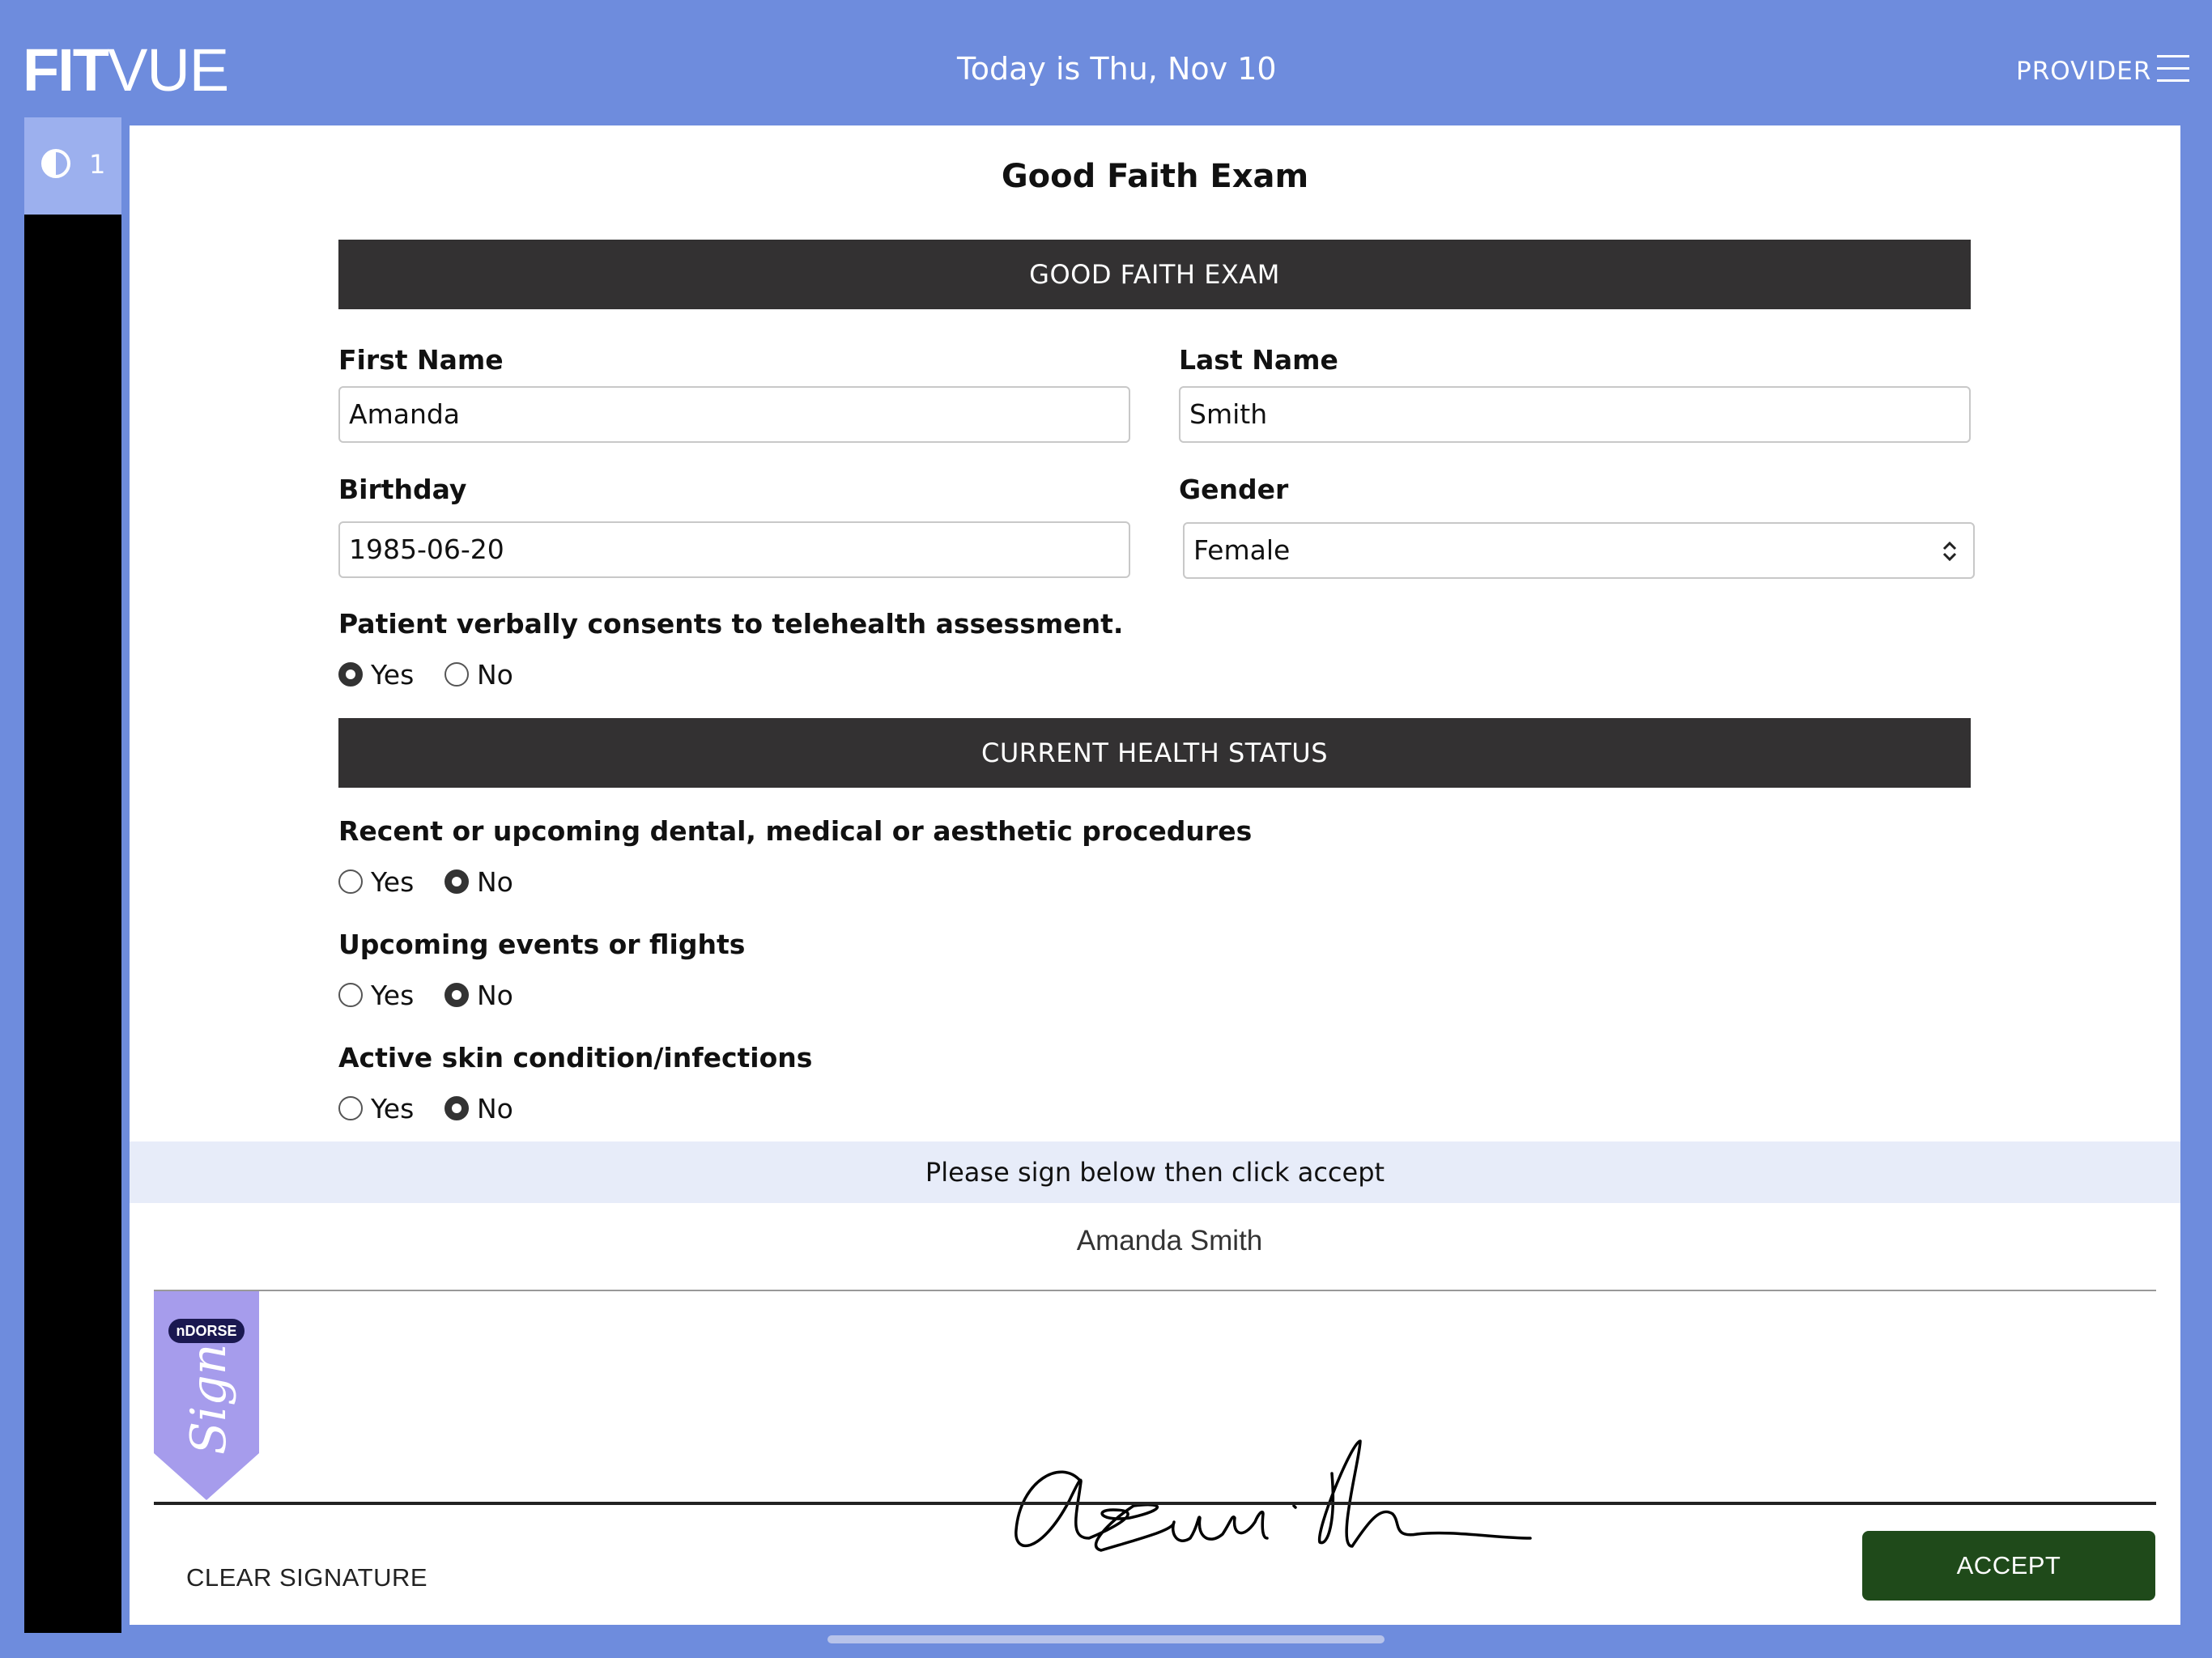 The width and height of the screenshot is (2212, 1658). What do you see at coordinates (351, 881) in the screenshot?
I see `procedures-yes-radio` at bounding box center [351, 881].